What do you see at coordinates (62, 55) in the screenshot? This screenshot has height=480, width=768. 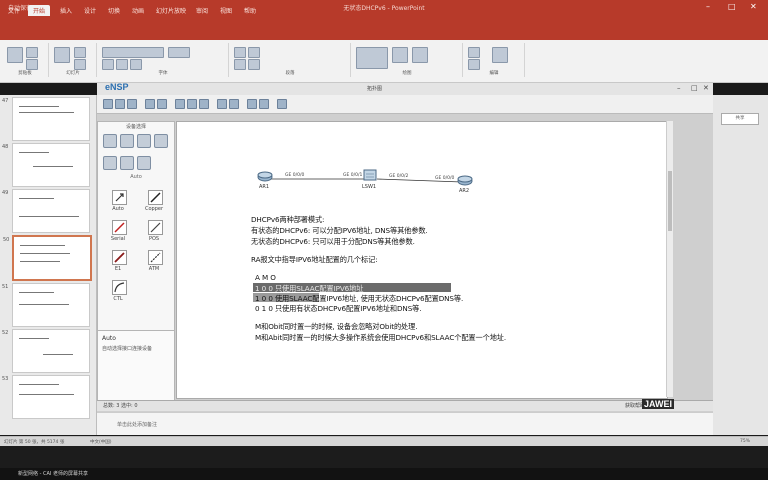 I see `new-slide-icon` at bounding box center [62, 55].